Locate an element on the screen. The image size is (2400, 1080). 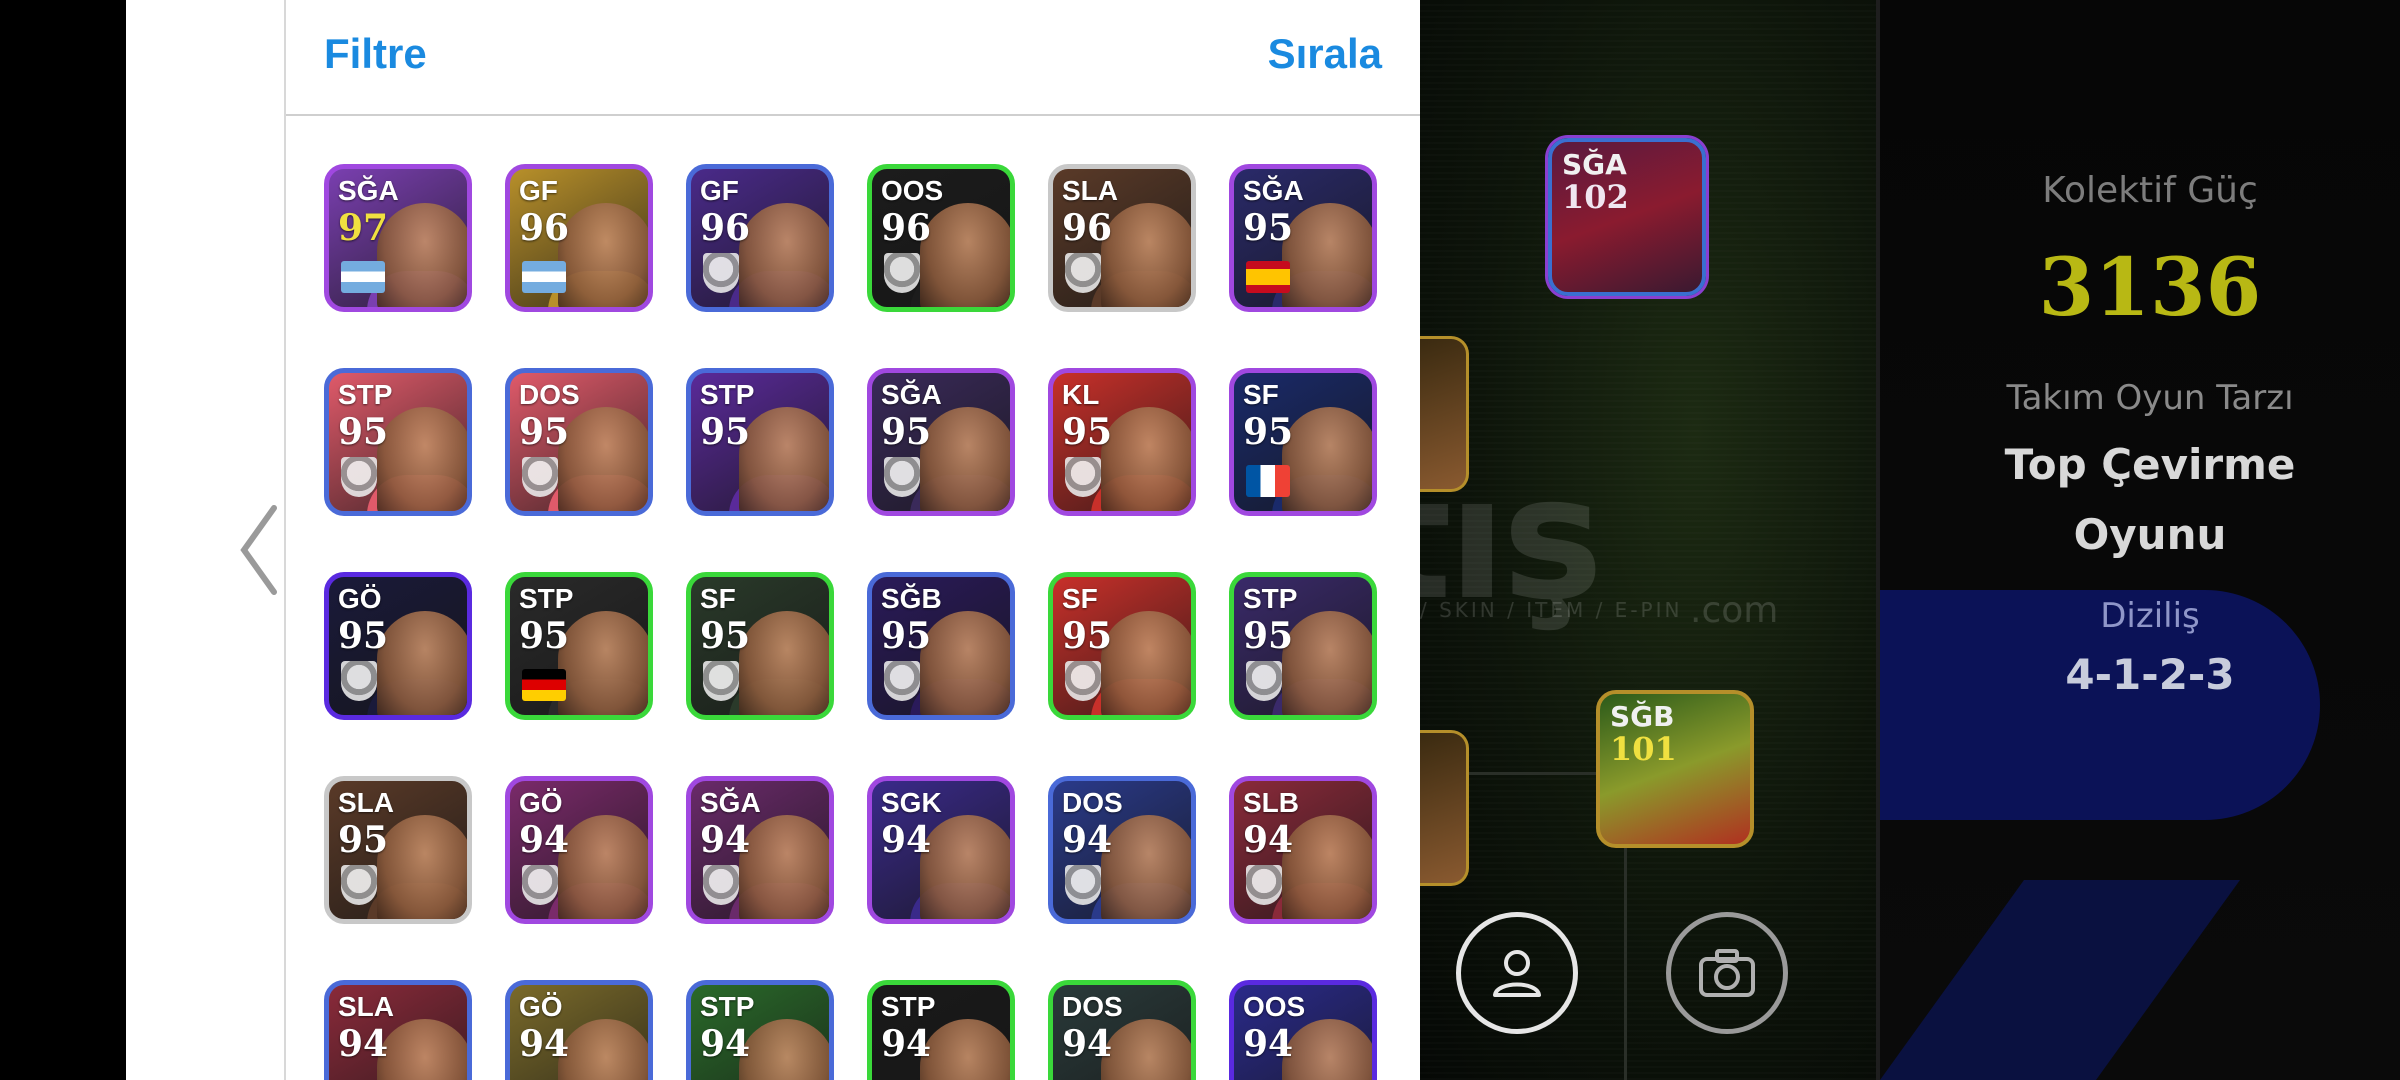
field-player-card: SĞB 101 is located at coordinates (1675, 769).